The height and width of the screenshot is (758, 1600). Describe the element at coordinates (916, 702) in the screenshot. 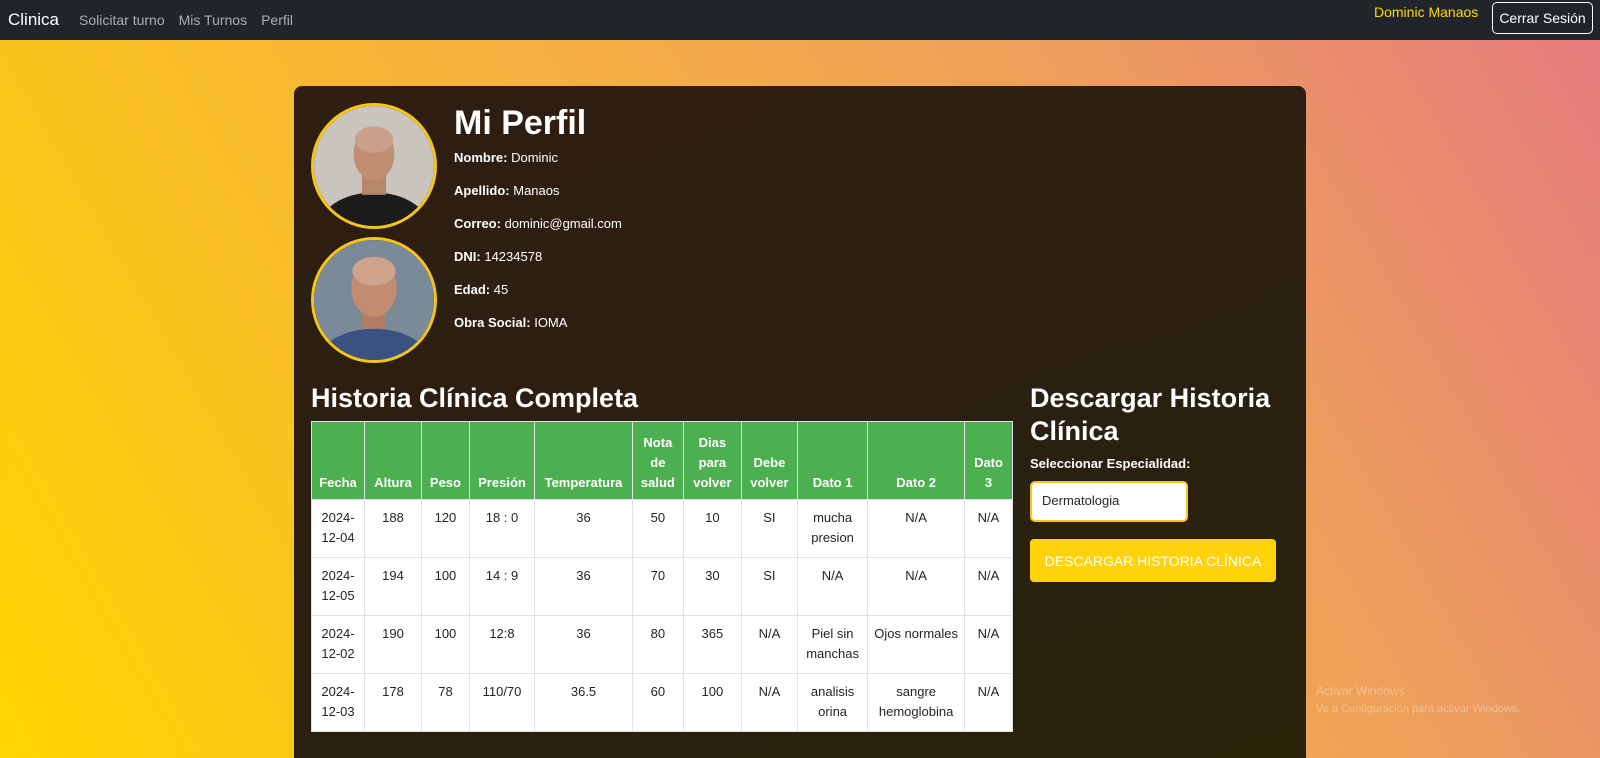

I see `table-cell: sangre hemoglobina` at that location.